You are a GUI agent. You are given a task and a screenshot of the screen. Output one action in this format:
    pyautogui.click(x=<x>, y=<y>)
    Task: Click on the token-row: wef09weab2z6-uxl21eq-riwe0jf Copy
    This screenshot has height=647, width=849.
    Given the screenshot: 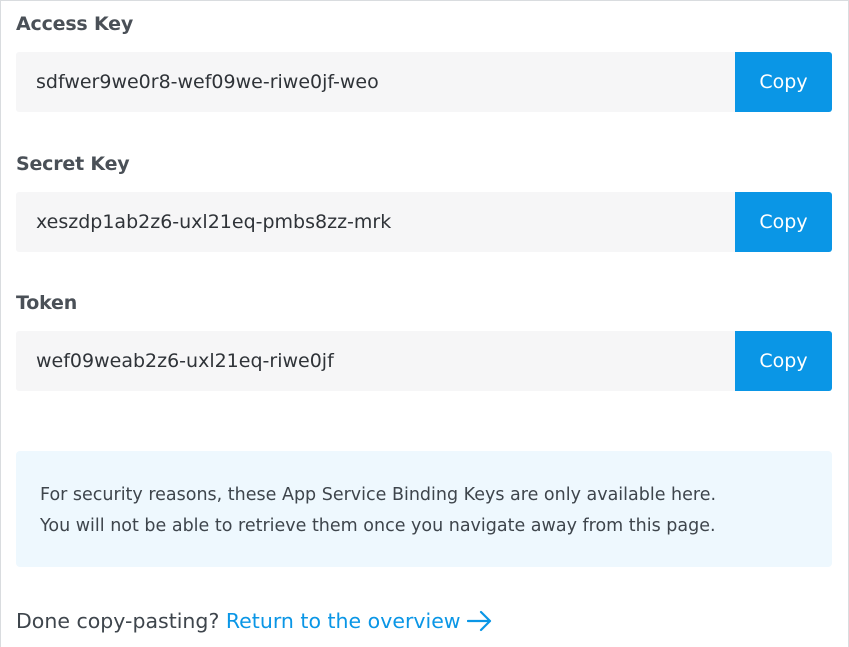 What is the action you would take?
    pyautogui.click(x=424, y=361)
    